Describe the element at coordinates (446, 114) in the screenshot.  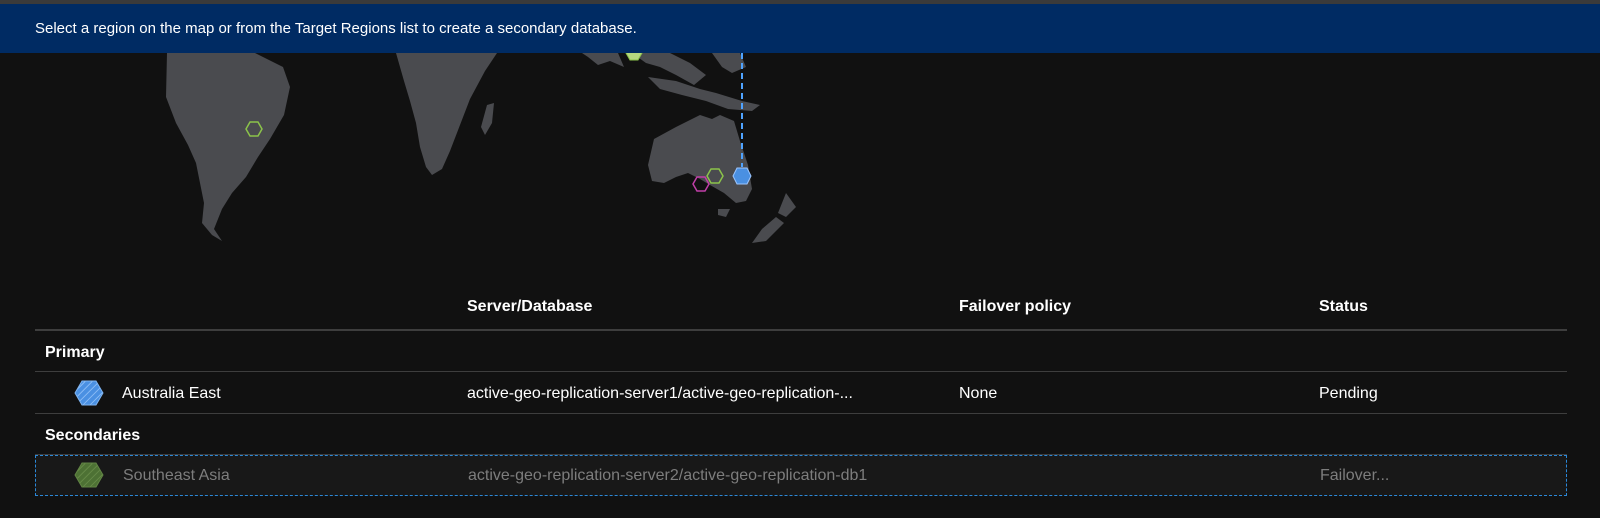
I see `map-africa` at that location.